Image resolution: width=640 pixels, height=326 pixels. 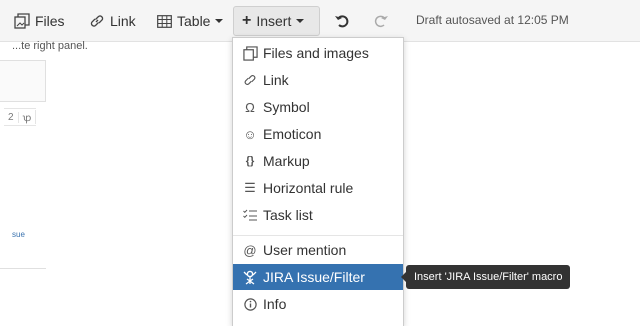 What do you see at coordinates (308, 188) in the screenshot?
I see `menu-item-label: Horizontal rule` at bounding box center [308, 188].